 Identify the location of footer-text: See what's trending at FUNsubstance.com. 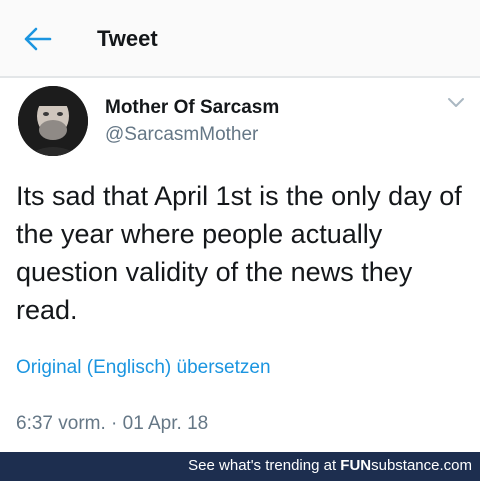
(330, 465).